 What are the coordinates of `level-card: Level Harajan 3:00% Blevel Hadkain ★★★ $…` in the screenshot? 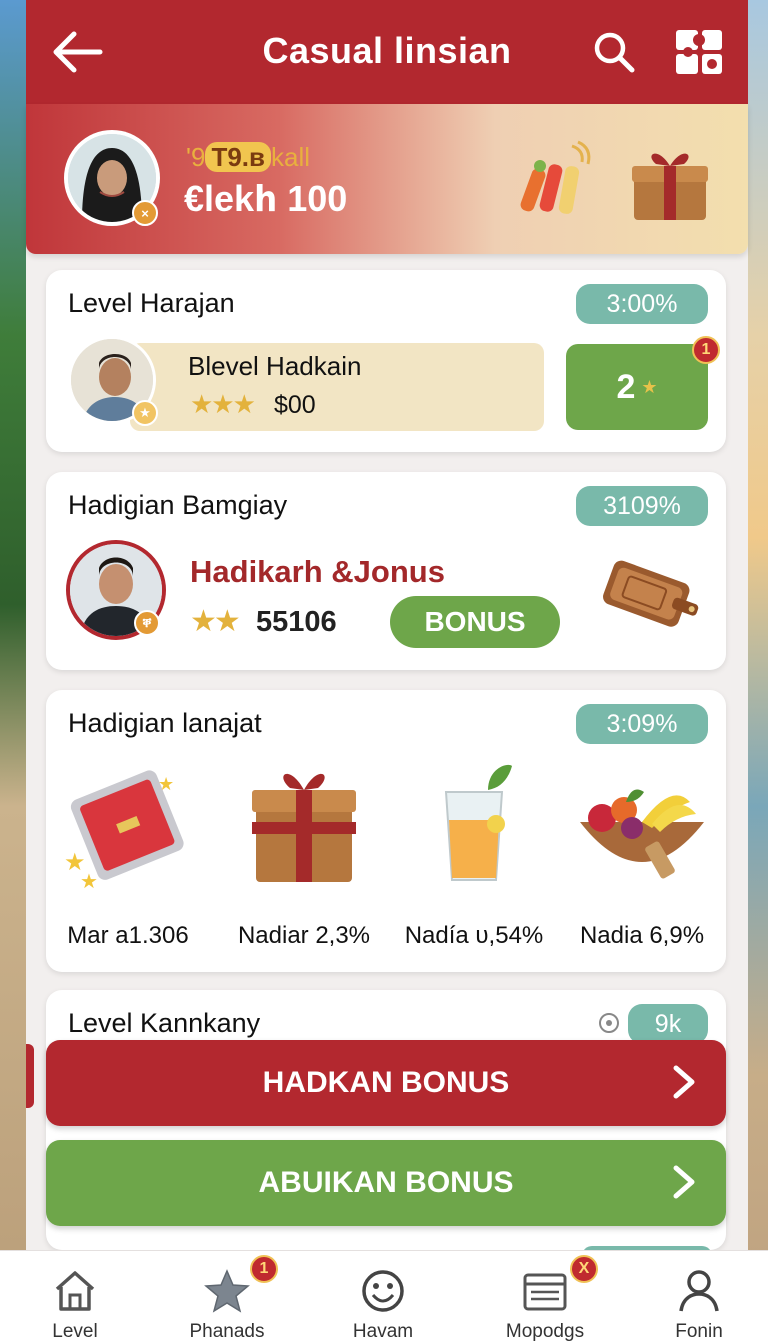 It's located at (386, 361).